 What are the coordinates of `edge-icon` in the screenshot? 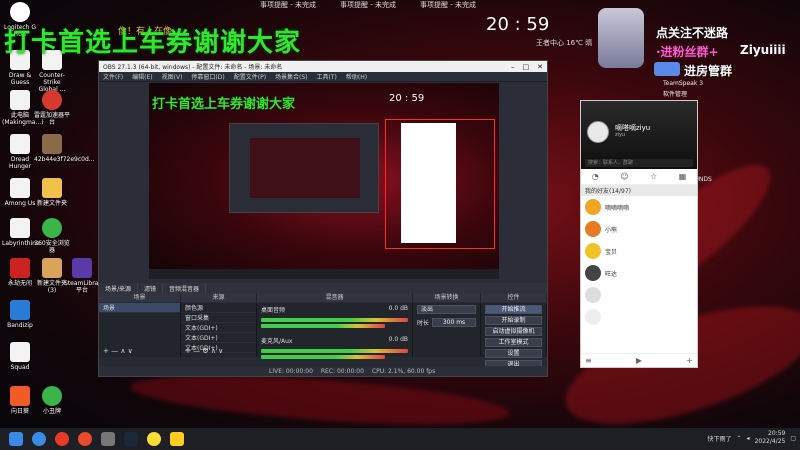 It's located at (39, 439).